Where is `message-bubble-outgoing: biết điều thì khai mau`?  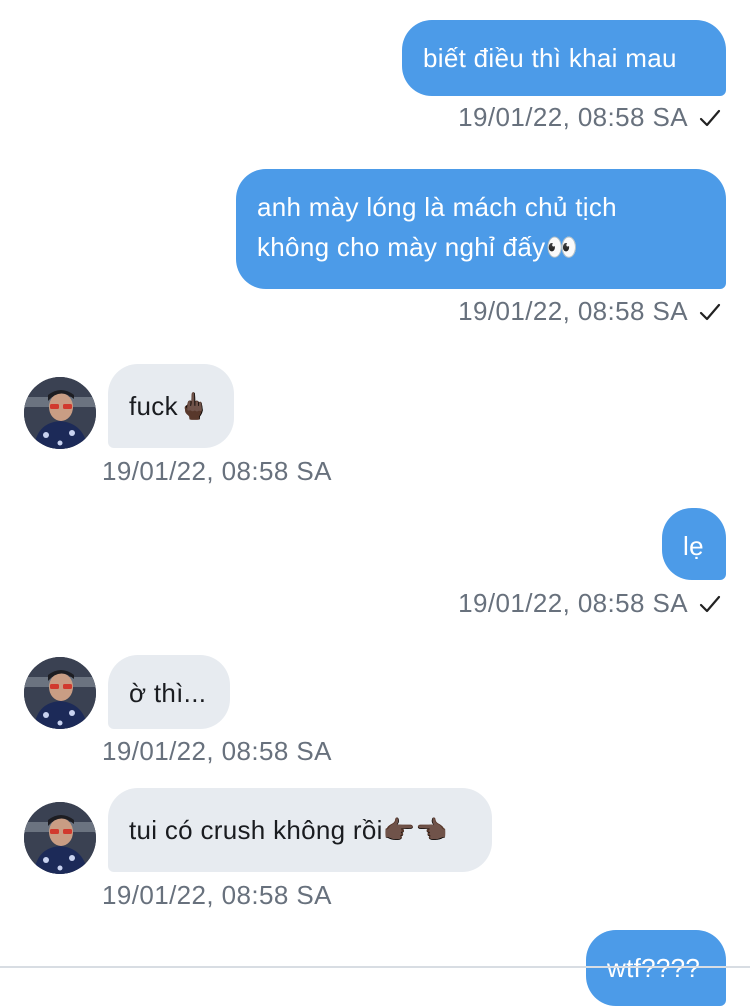 message-bubble-outgoing: biết điều thì khai mau is located at coordinates (564, 58).